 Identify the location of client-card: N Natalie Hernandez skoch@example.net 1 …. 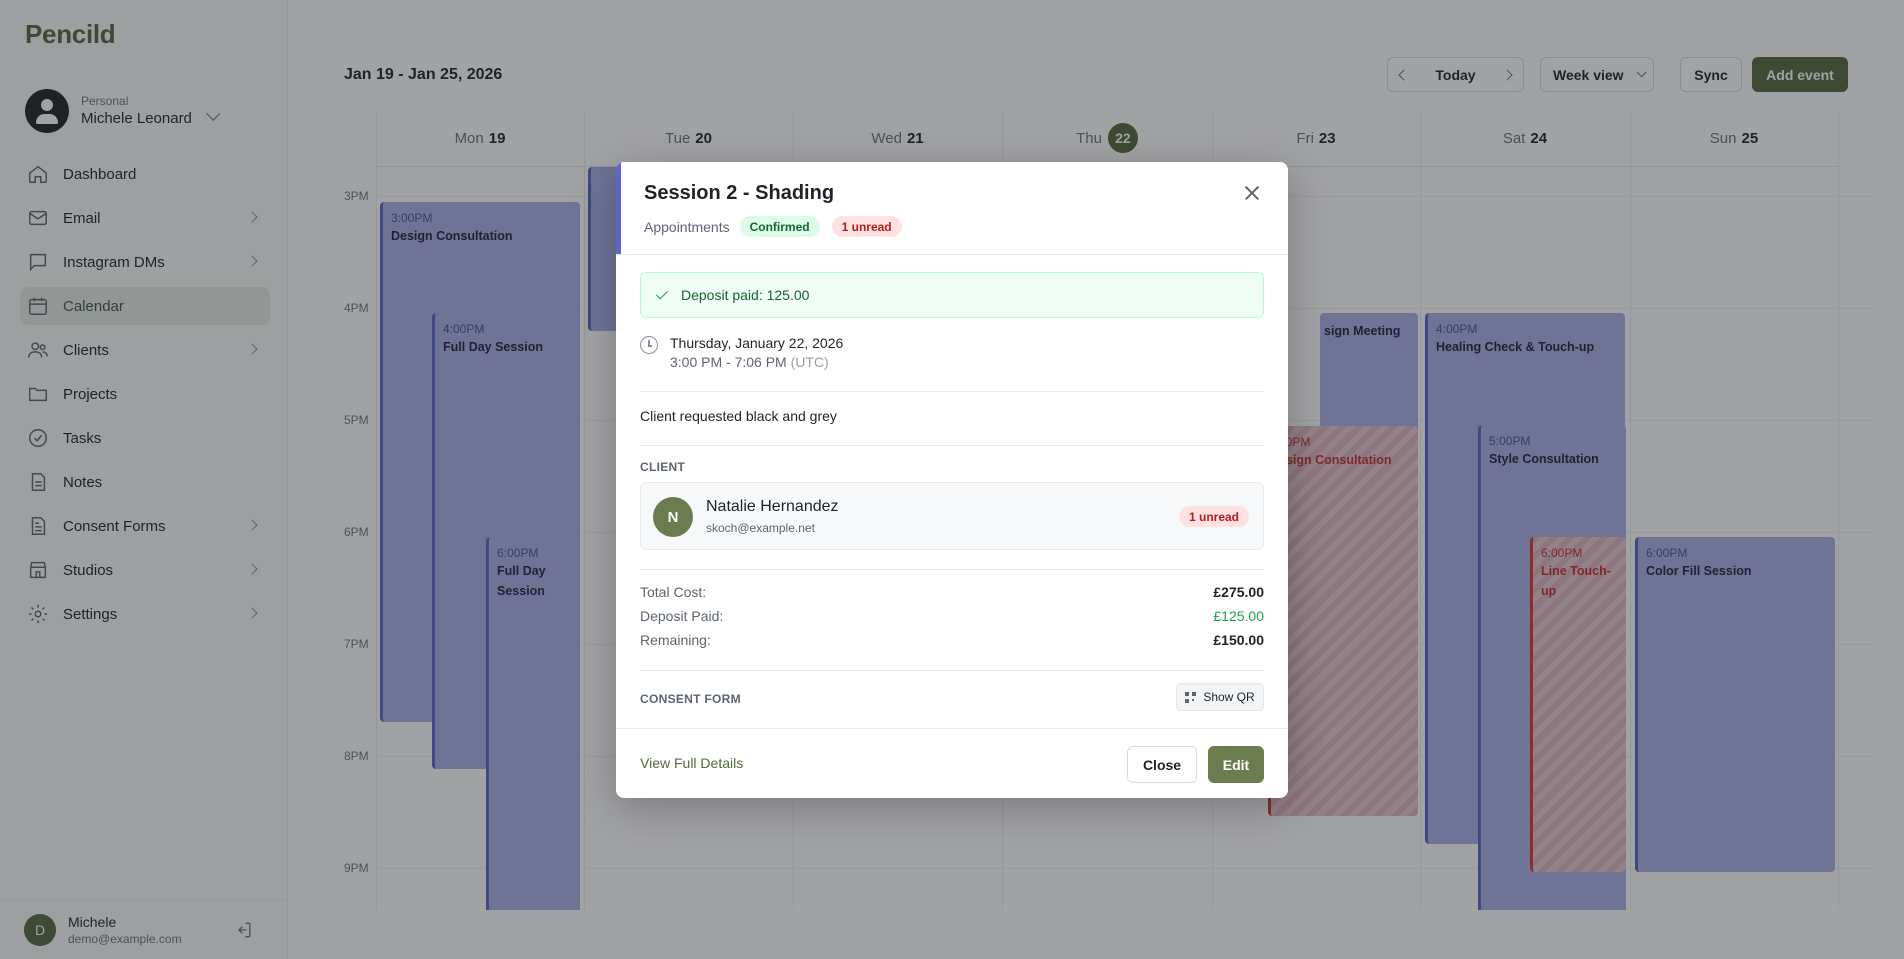
(952, 516).